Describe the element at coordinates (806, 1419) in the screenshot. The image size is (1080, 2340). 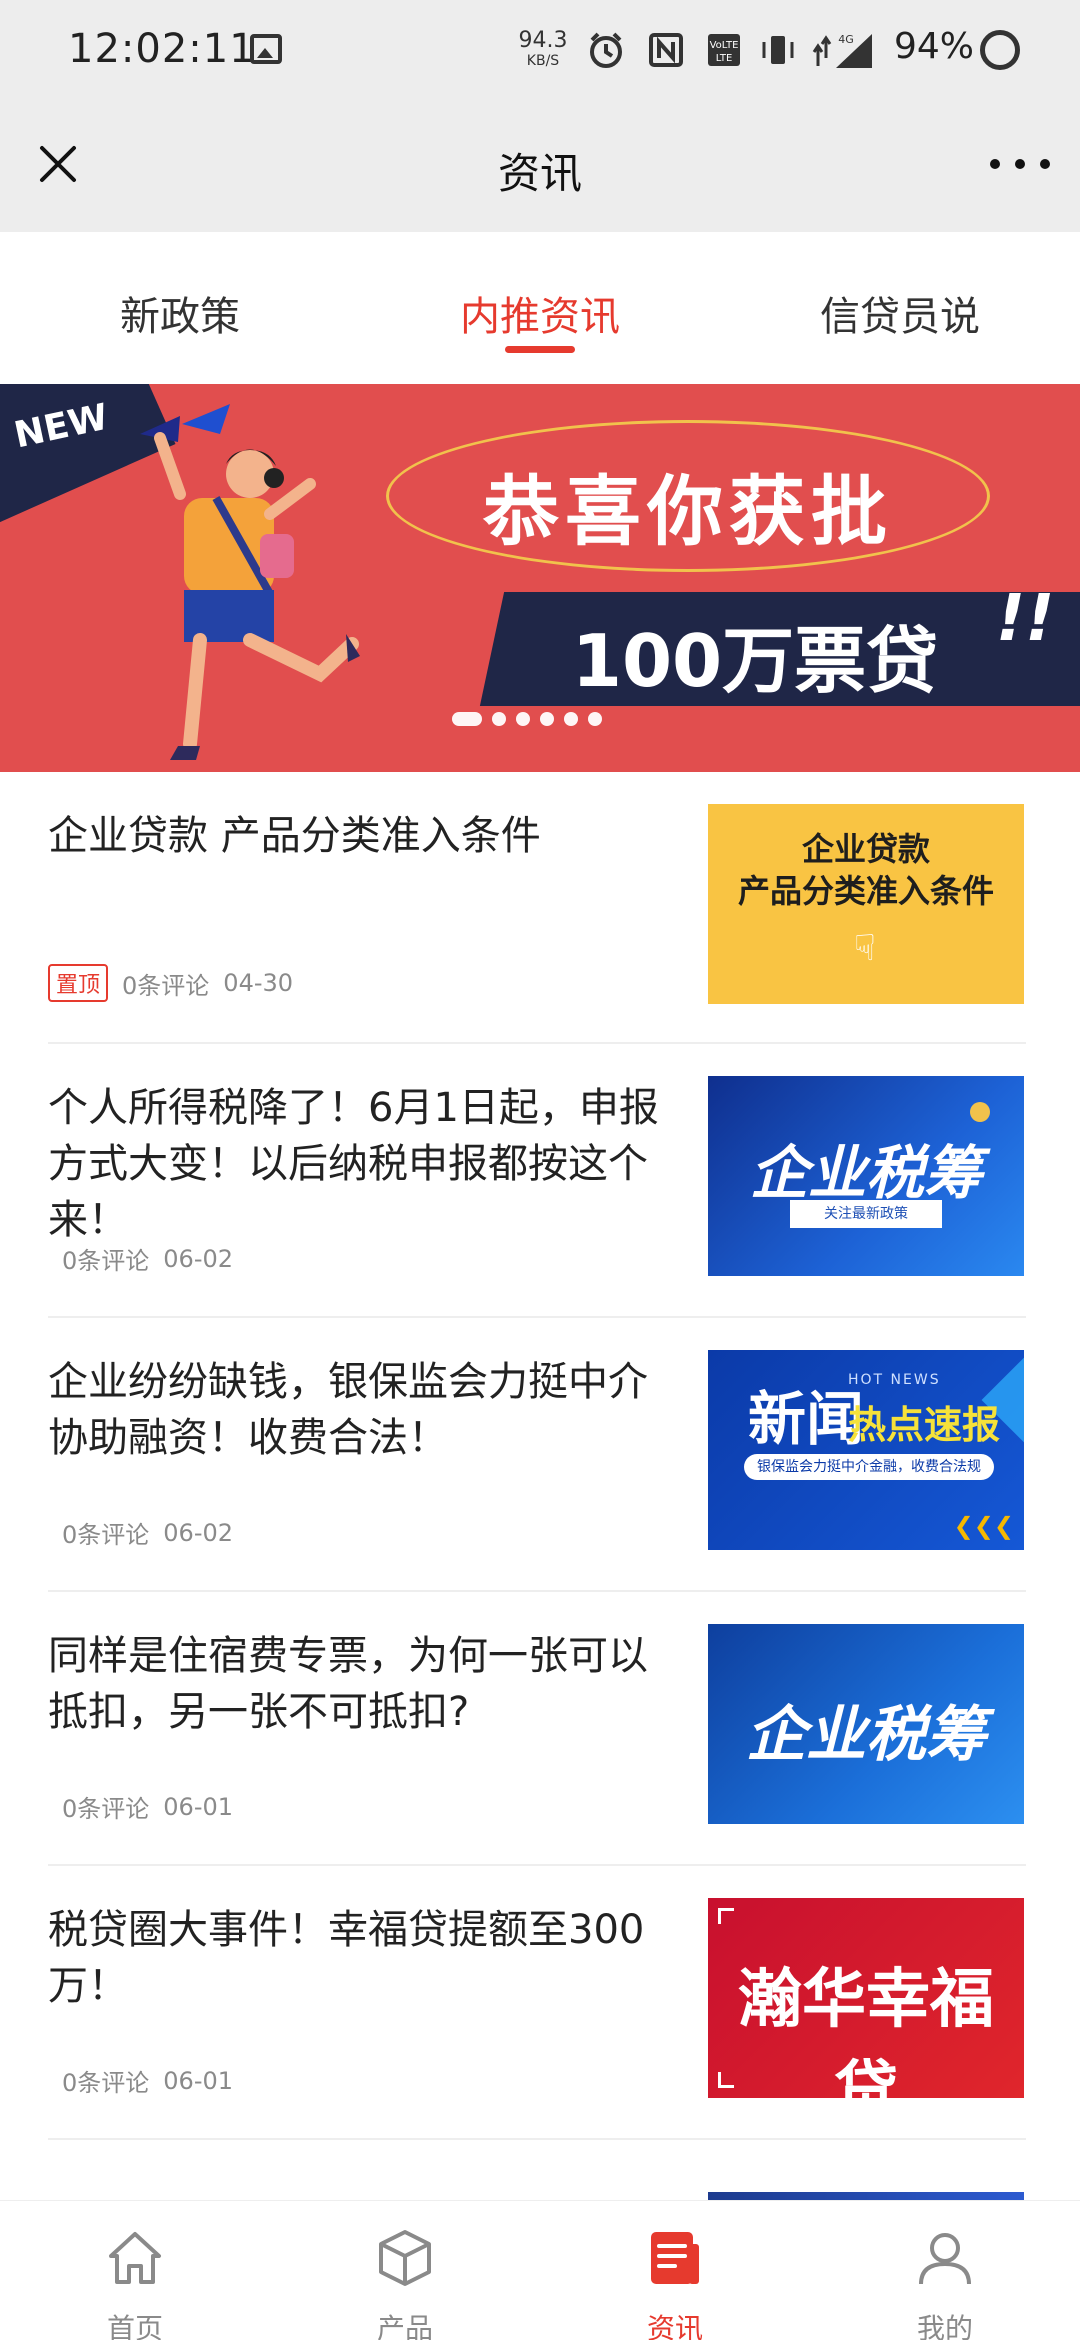
I see `thumb-xin: 新闻` at that location.